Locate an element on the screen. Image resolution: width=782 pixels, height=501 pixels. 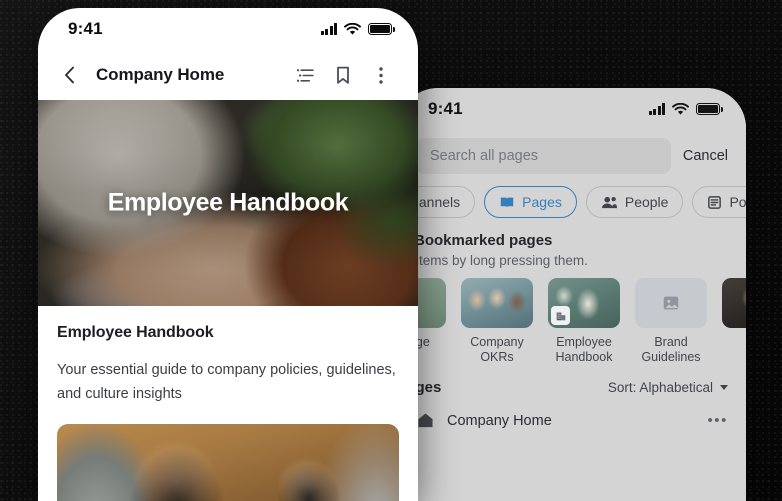
inline-content-image is located at coordinates (228, 462).